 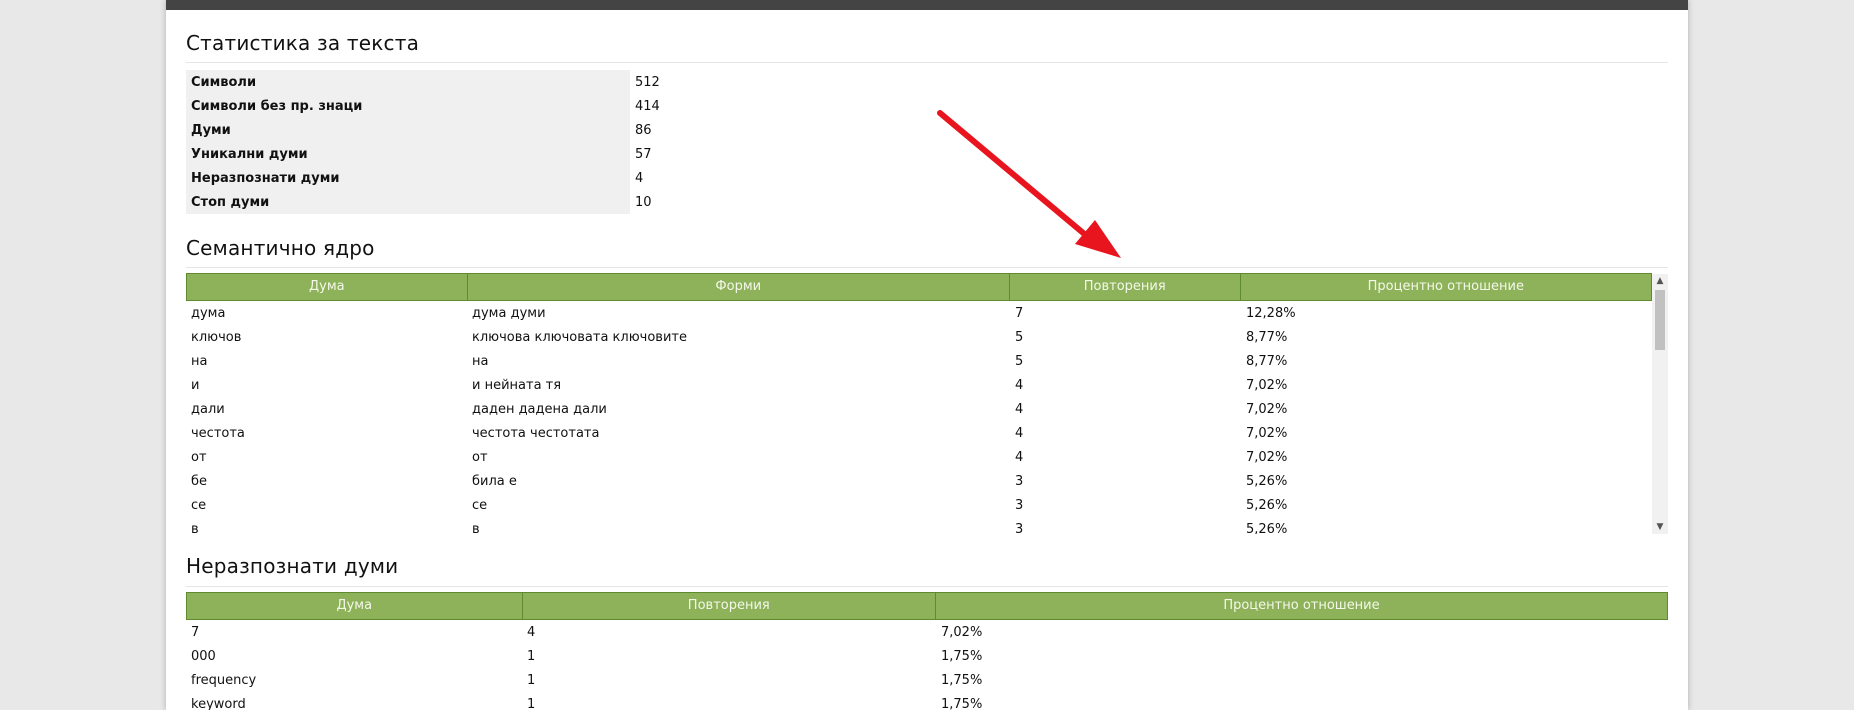 I want to click on table-cell: 12,28%, so click(x=1271, y=313).